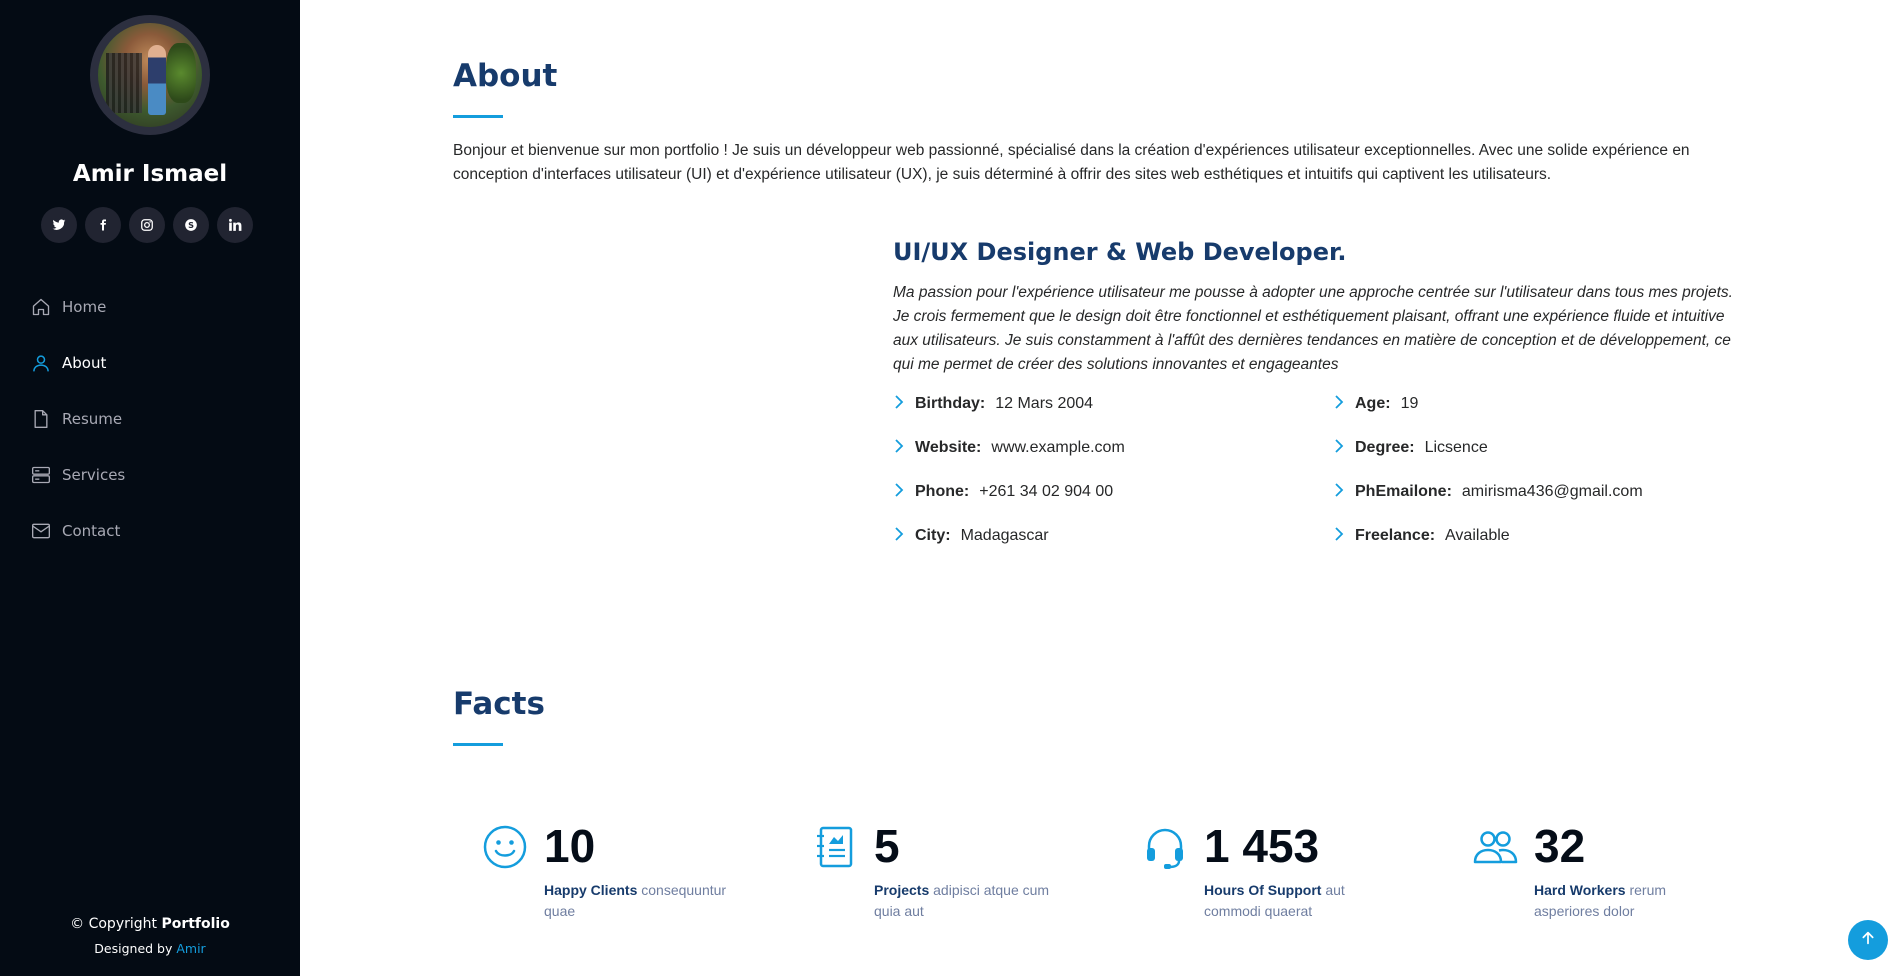  Describe the element at coordinates (59, 225) in the screenshot. I see `twitter-icon` at that location.